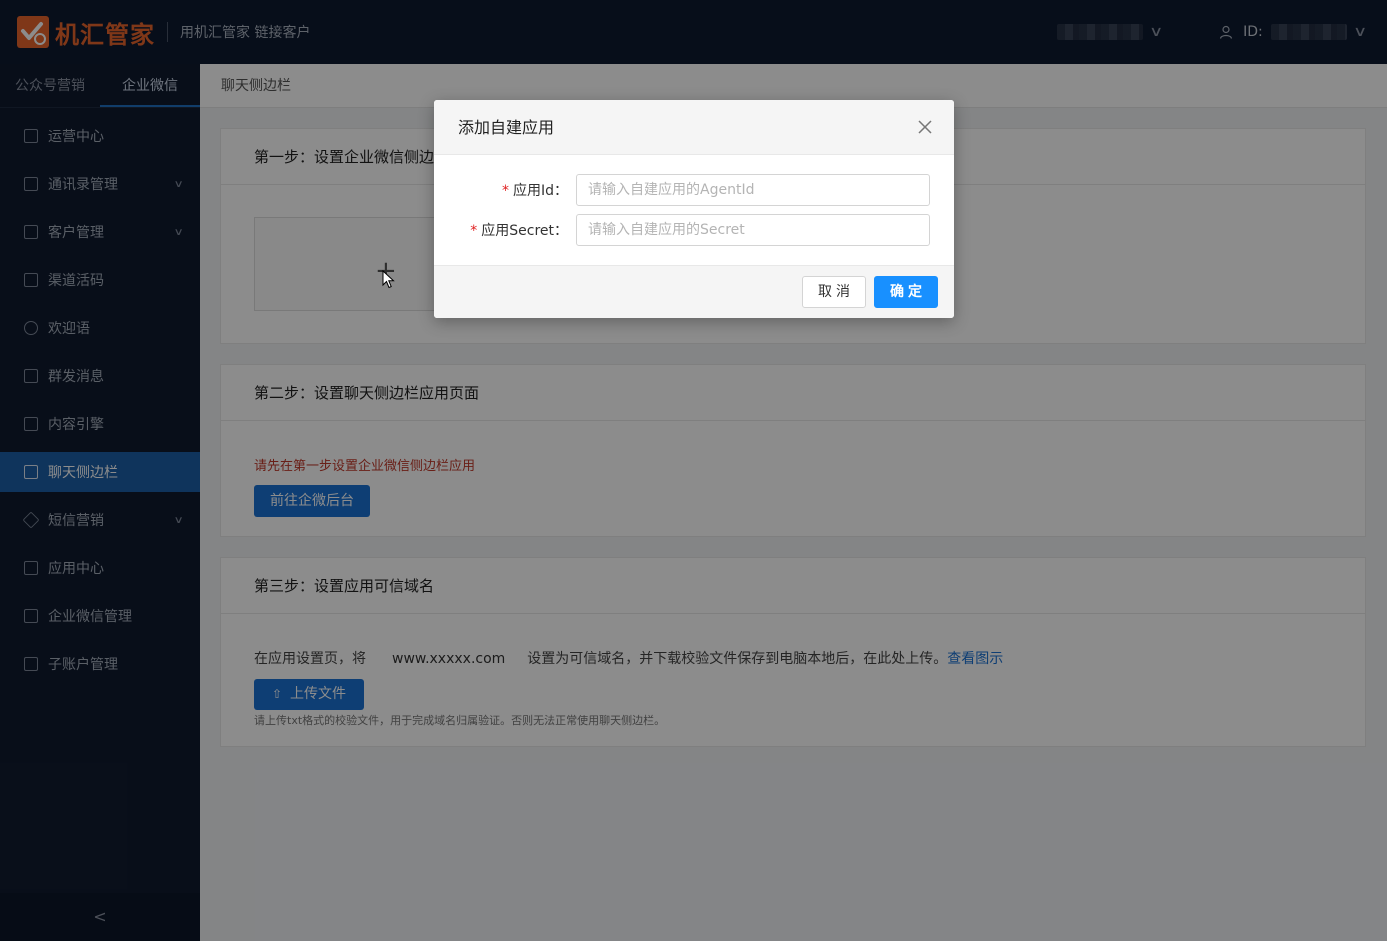 The width and height of the screenshot is (1387, 941). What do you see at coordinates (753, 190) in the screenshot?
I see `app-id-input` at bounding box center [753, 190].